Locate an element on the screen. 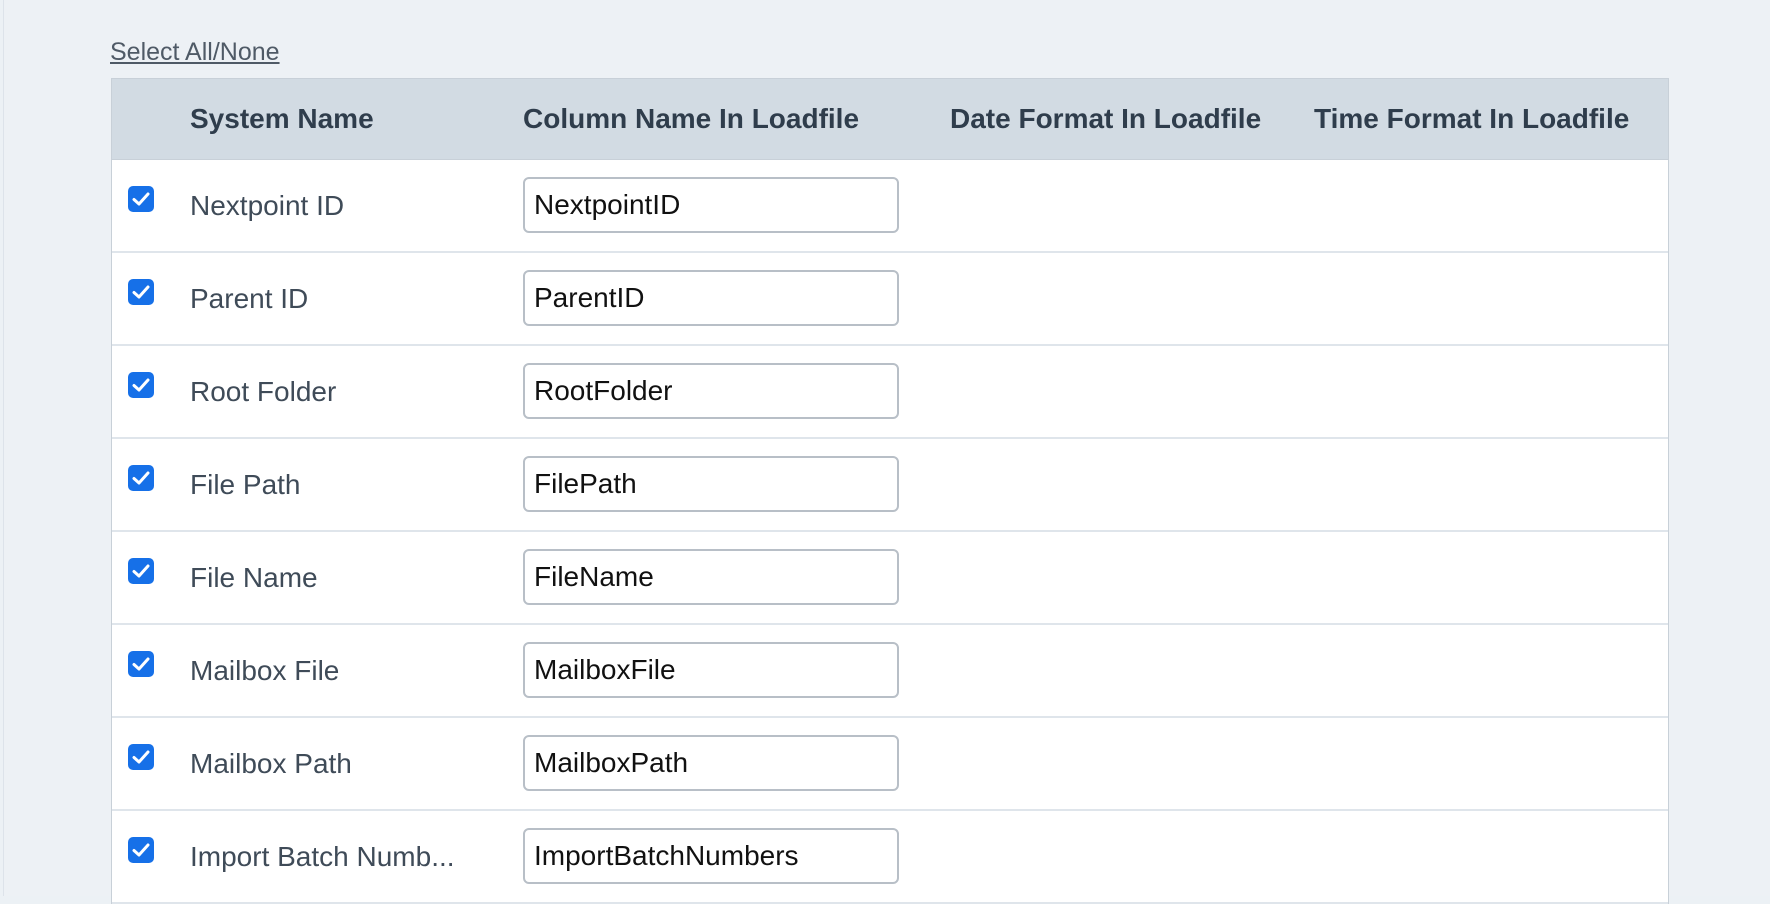 The image size is (1770, 904). table-row: Parent ID is located at coordinates (890, 299).